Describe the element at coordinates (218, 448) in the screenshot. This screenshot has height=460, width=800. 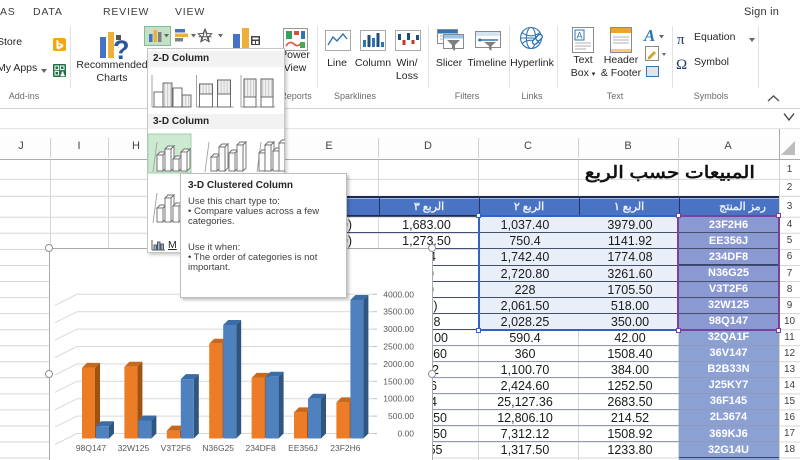
I see `svg-text: N36G25` at that location.